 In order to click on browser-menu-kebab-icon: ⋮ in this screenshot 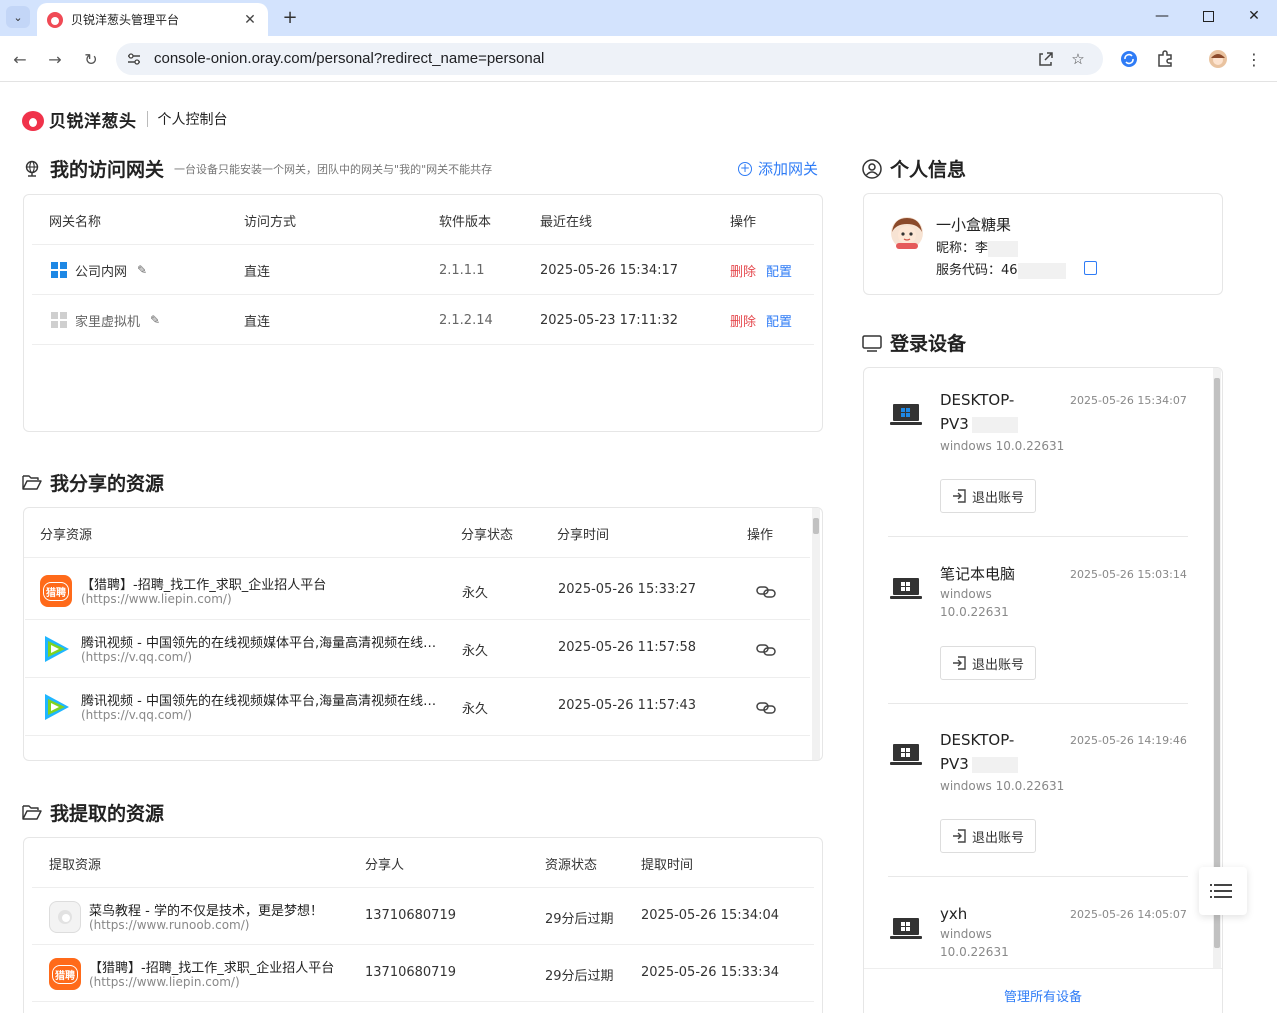, I will do `click(1254, 59)`.